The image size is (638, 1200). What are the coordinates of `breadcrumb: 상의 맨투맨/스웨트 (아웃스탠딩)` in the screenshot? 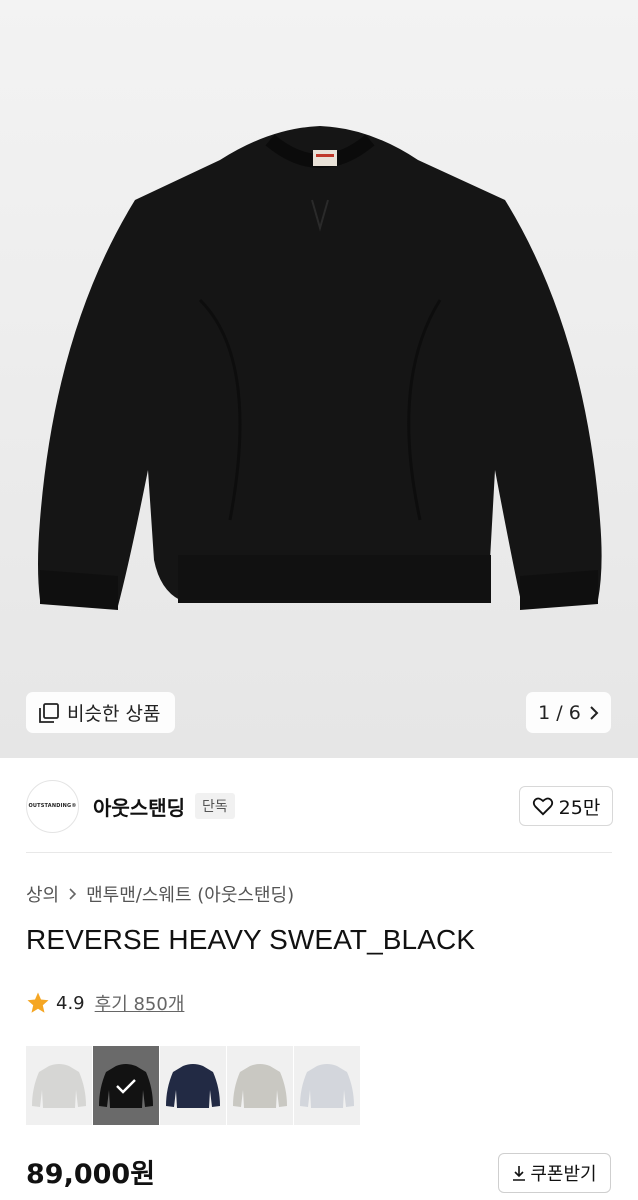 It's located at (160, 894).